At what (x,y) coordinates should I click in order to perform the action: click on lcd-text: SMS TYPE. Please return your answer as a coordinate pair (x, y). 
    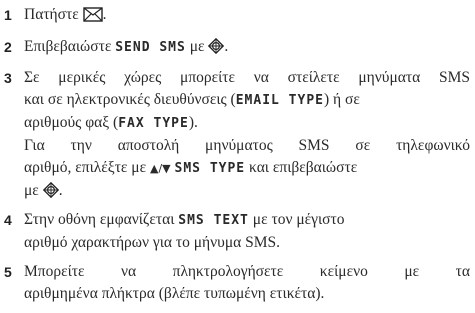
    Looking at the image, I should click on (210, 168).